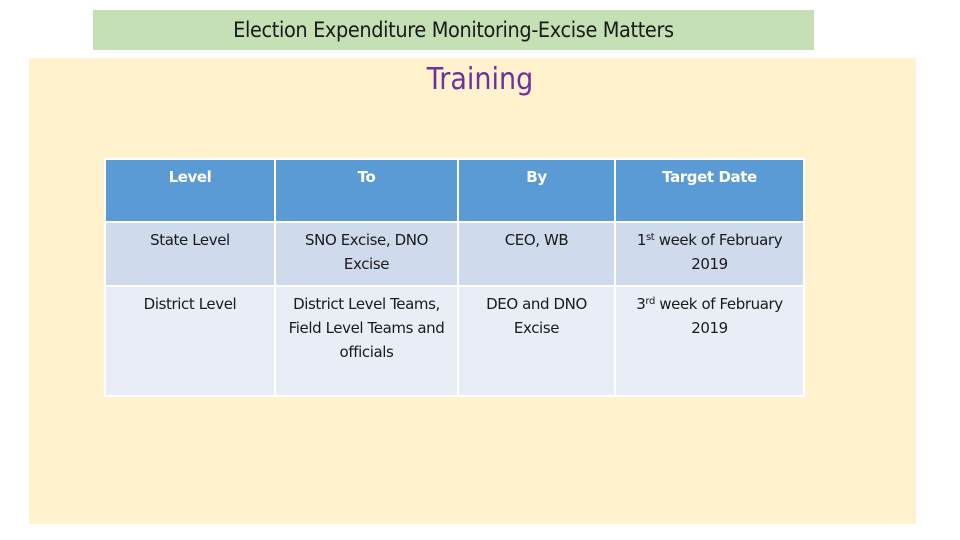 The width and height of the screenshot is (960, 540). Describe the element at coordinates (366, 190) in the screenshot. I see `header-to: To` at that location.